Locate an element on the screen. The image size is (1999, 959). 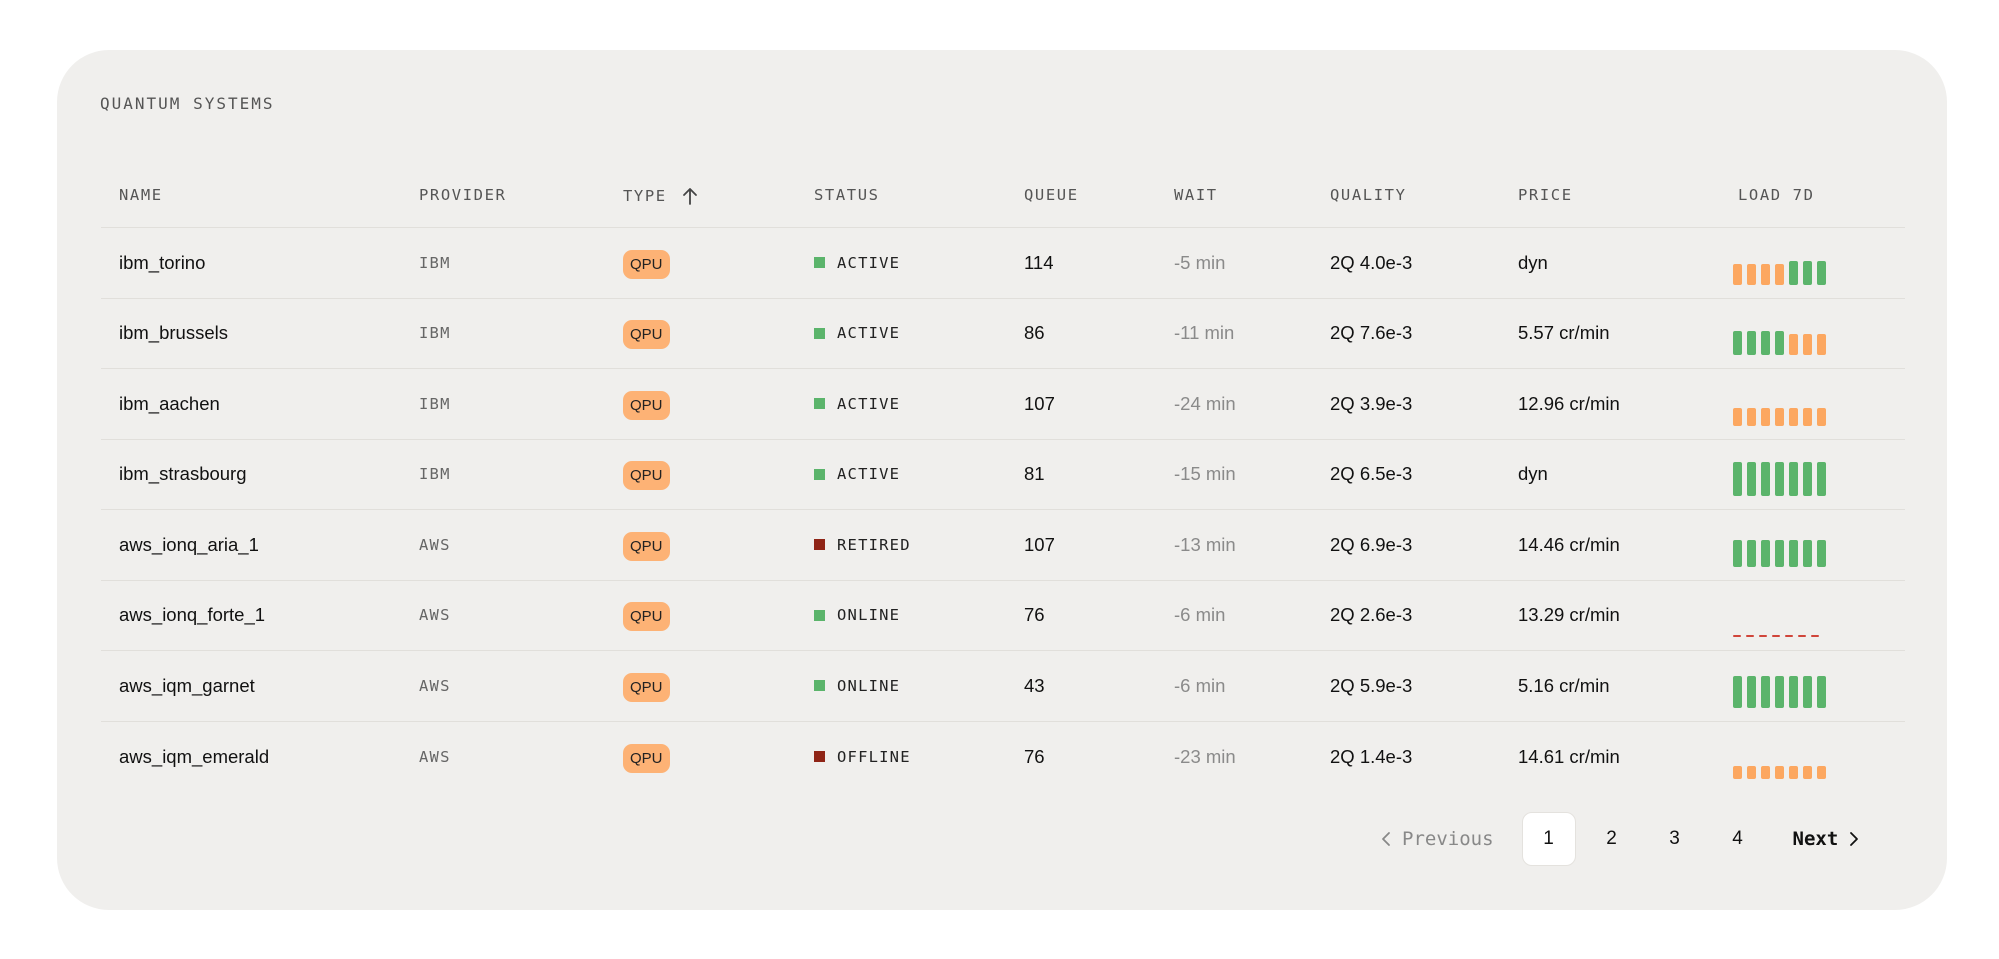
provider-label: AWS is located at coordinates (435, 615).